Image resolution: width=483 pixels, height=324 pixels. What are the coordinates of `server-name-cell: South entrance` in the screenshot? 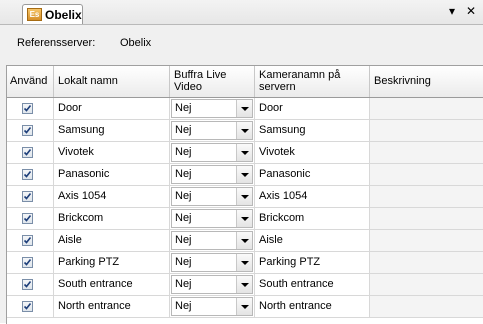 It's located at (312, 285).